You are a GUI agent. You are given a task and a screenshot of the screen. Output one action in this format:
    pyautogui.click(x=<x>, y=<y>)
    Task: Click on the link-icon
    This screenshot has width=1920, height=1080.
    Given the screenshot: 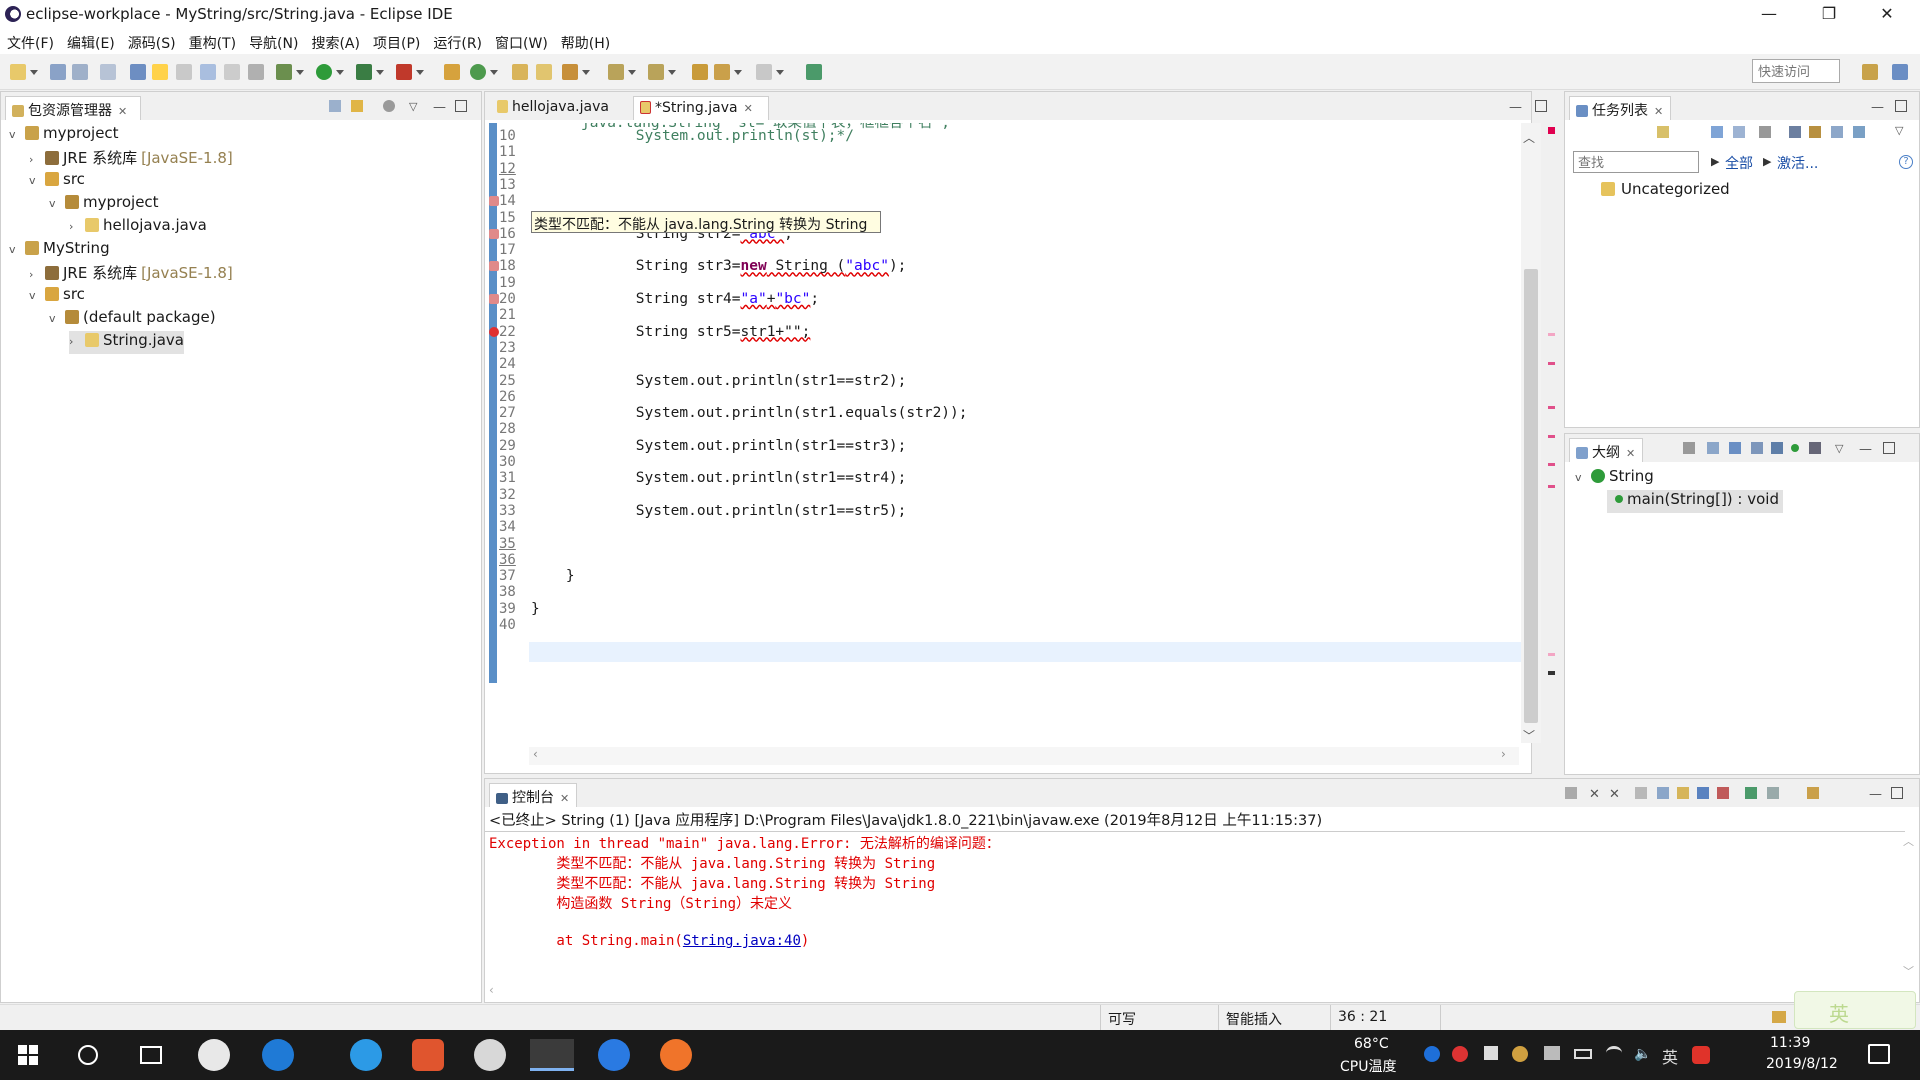 What is the action you would take?
    pyautogui.click(x=1859, y=132)
    